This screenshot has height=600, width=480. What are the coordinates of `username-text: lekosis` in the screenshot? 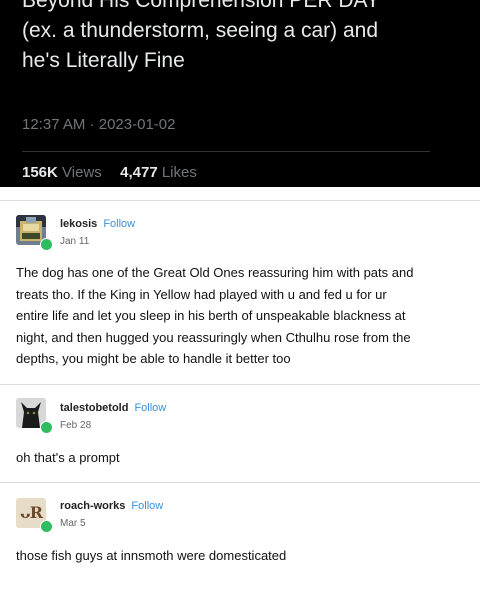 It's located at (79, 224).